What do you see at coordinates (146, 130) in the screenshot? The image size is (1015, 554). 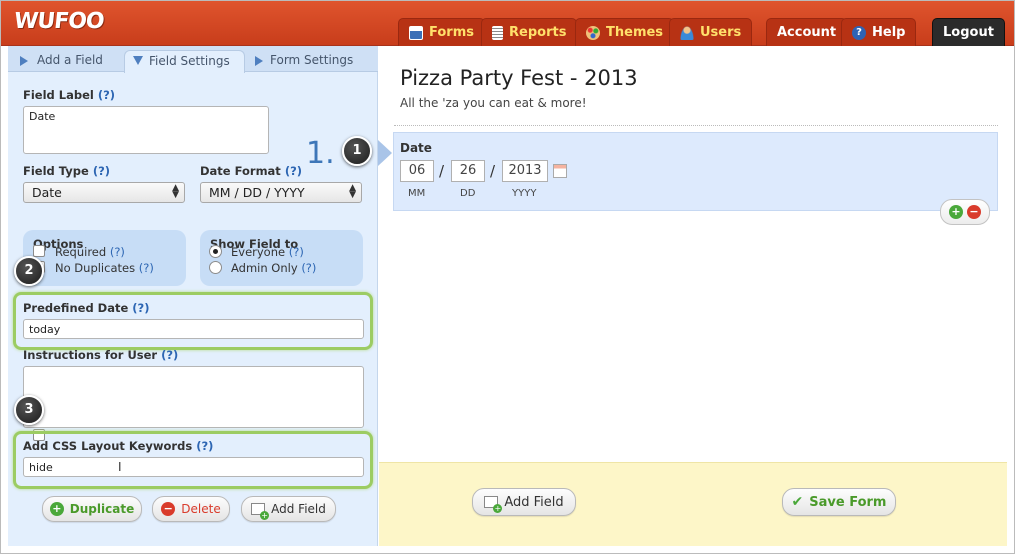 I see `field-label-textarea: Date` at bounding box center [146, 130].